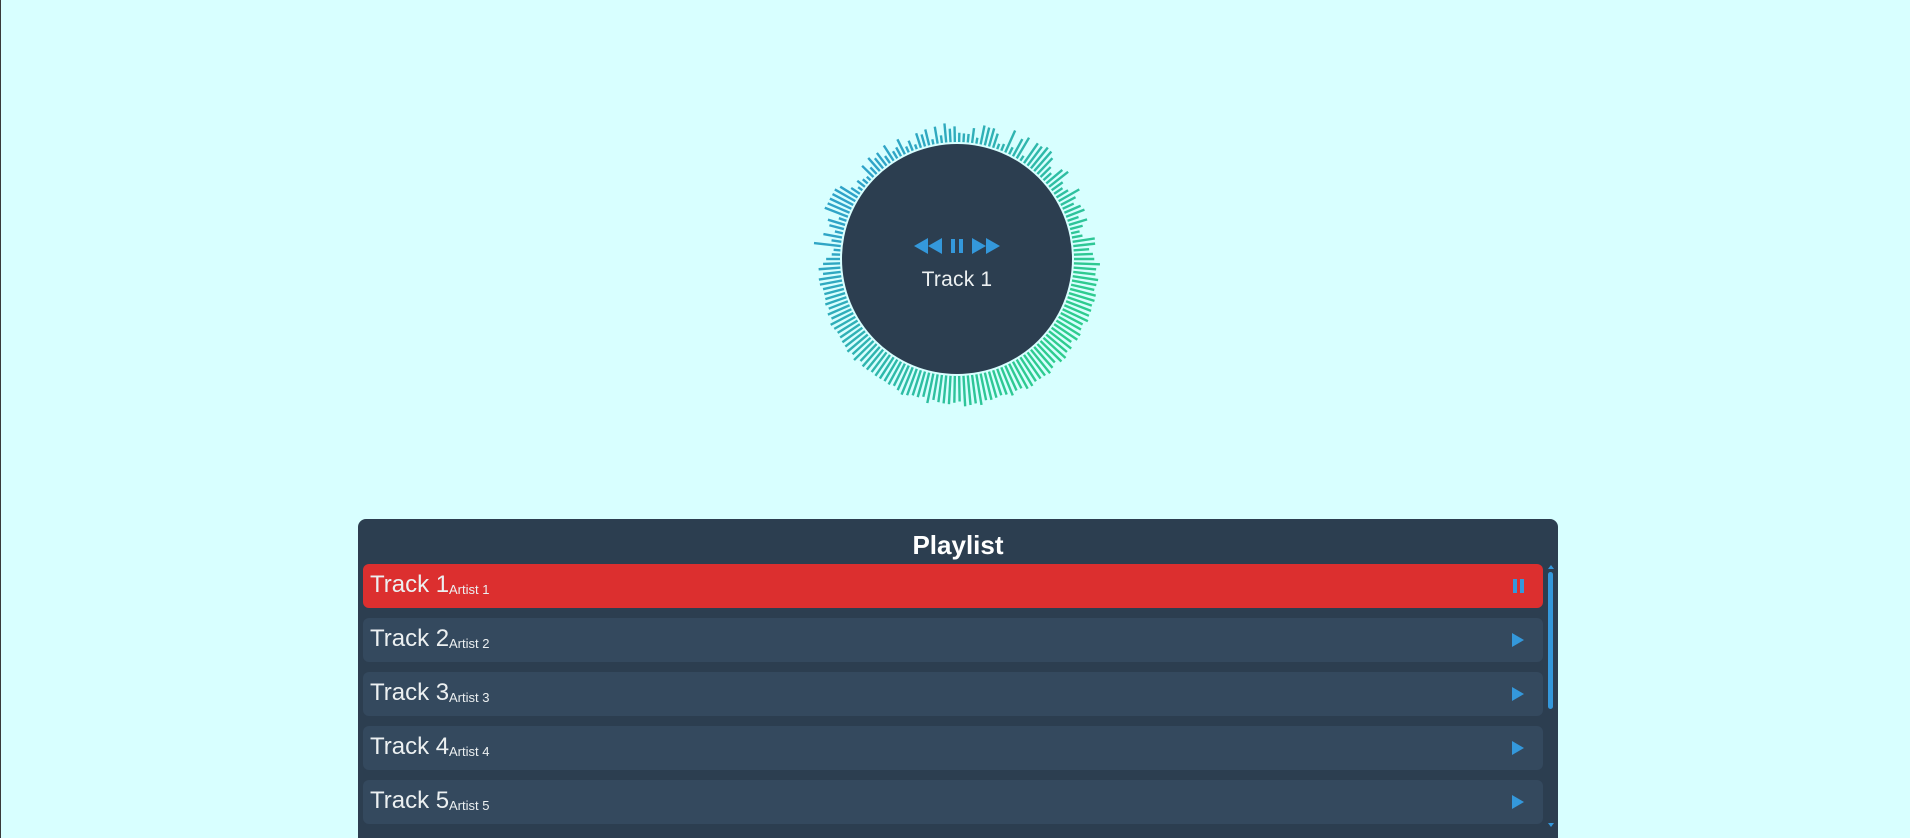 This screenshot has width=1910, height=838. Describe the element at coordinates (953, 586) in the screenshot. I see `playlist-track-row: Track 1 Artist 1` at that location.